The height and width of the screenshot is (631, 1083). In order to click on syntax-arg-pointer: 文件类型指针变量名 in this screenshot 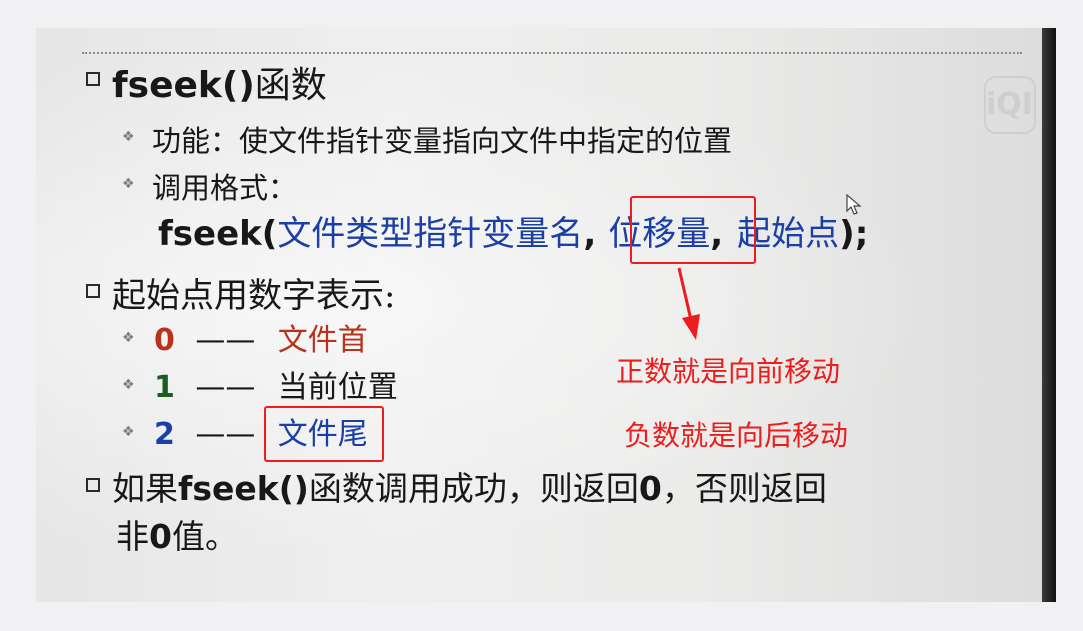, I will do `click(430, 234)`.